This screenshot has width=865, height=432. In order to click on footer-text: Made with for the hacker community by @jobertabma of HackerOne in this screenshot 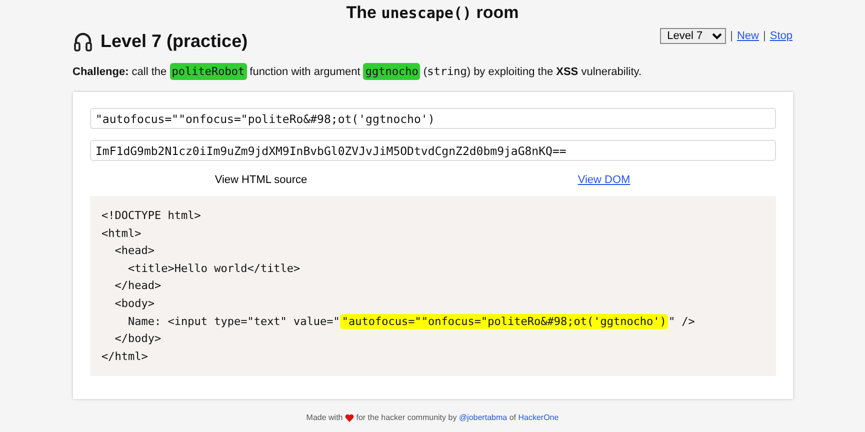, I will do `click(432, 418)`.